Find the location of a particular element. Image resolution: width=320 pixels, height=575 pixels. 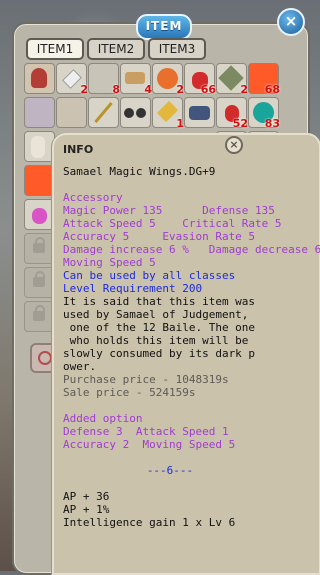

added-option-line: Defense 3 Attack Speed 1 is located at coordinates (146, 431).